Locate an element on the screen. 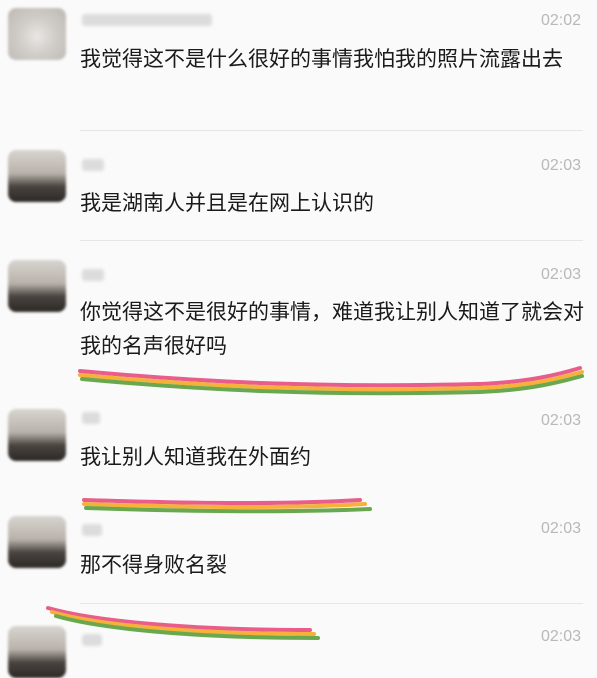 Image resolution: width=597 pixels, height=678 pixels. chat-message: 02:03 is located at coordinates (298, 645).